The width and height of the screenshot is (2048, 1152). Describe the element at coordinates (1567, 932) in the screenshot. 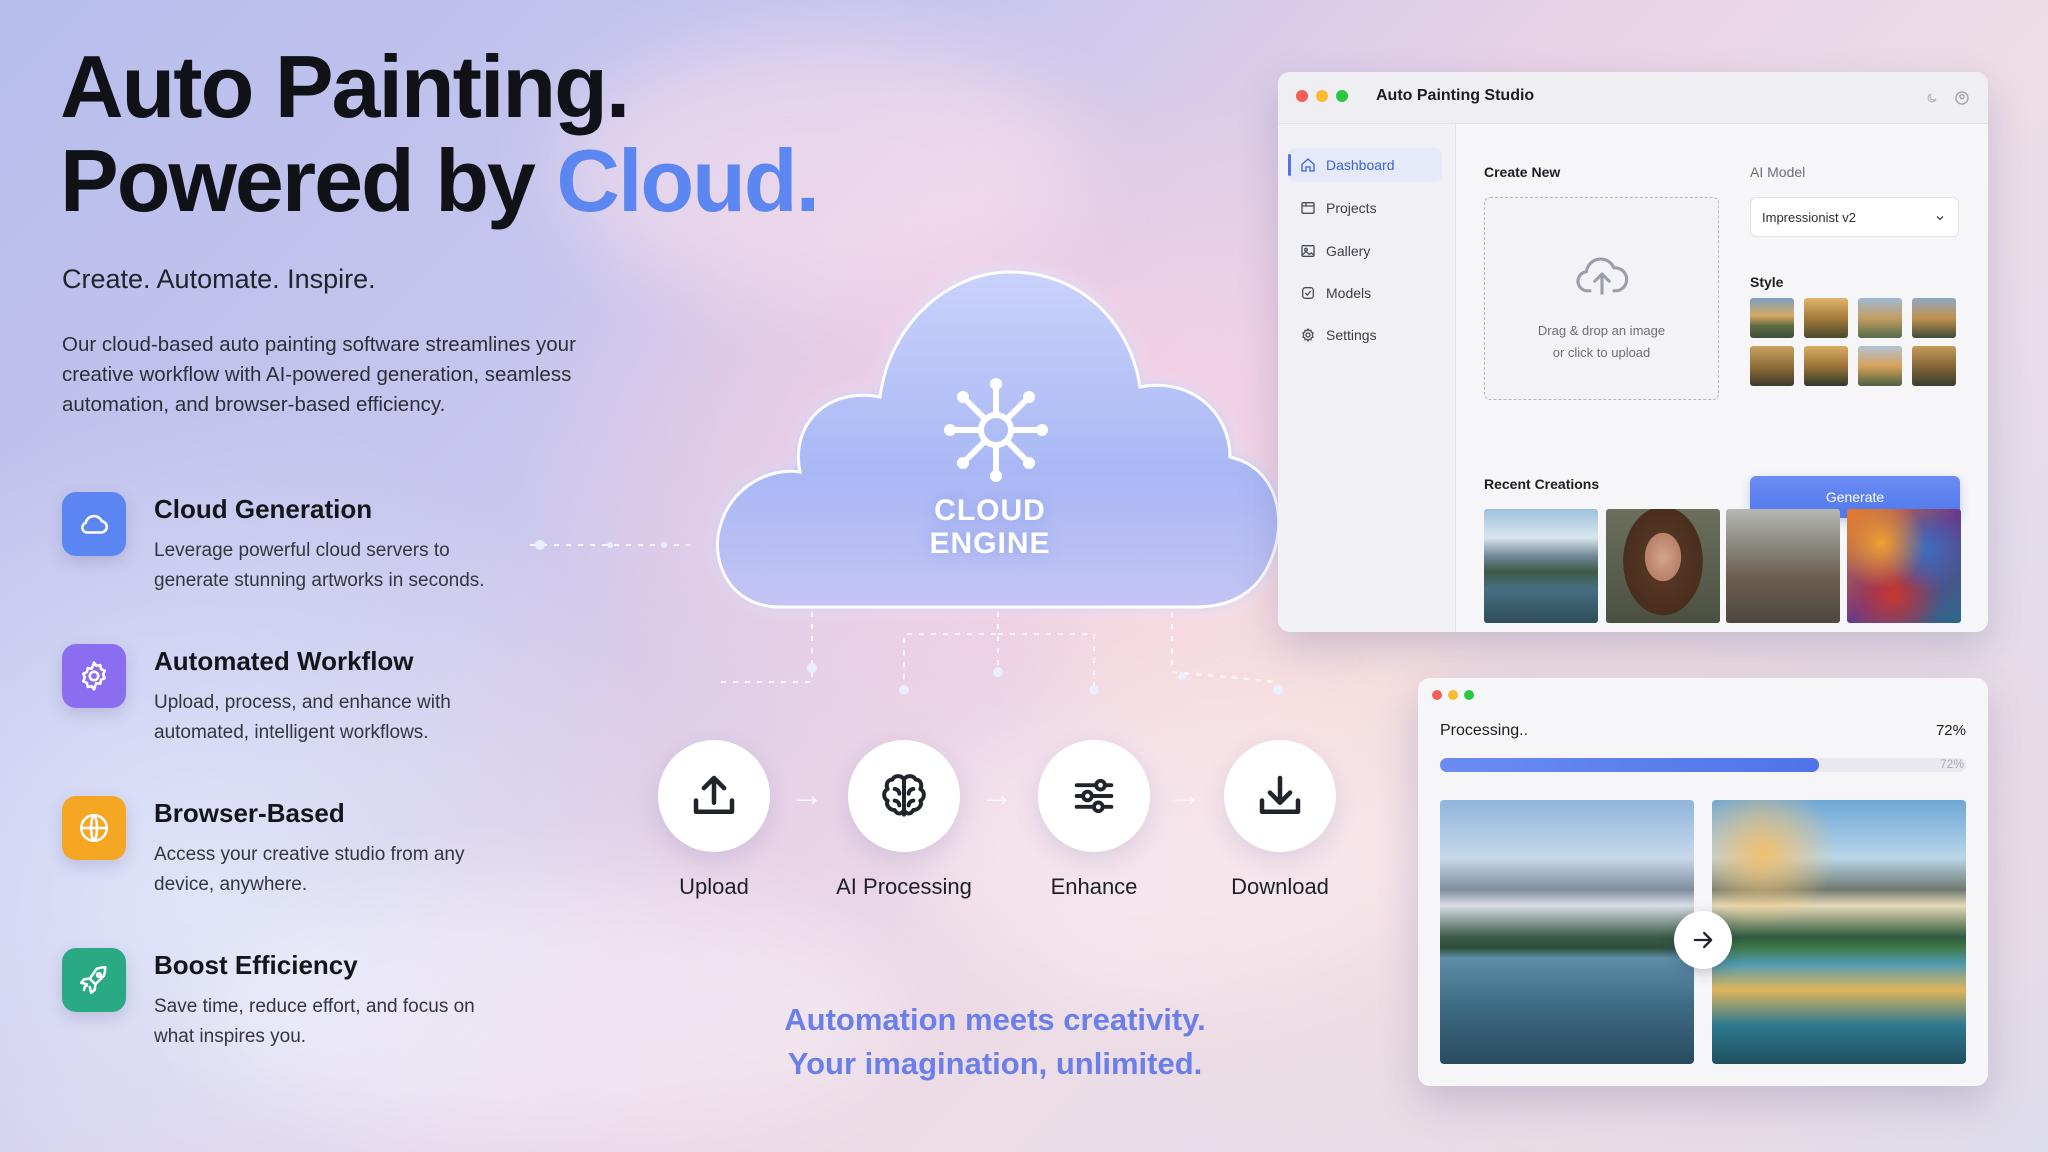

I see `original-image` at that location.